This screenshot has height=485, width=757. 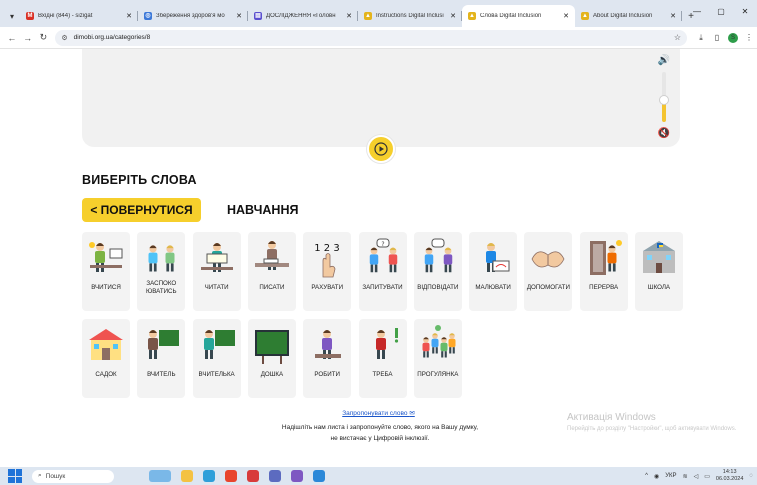 I want to click on volume-slider, so click(x=664, y=97).